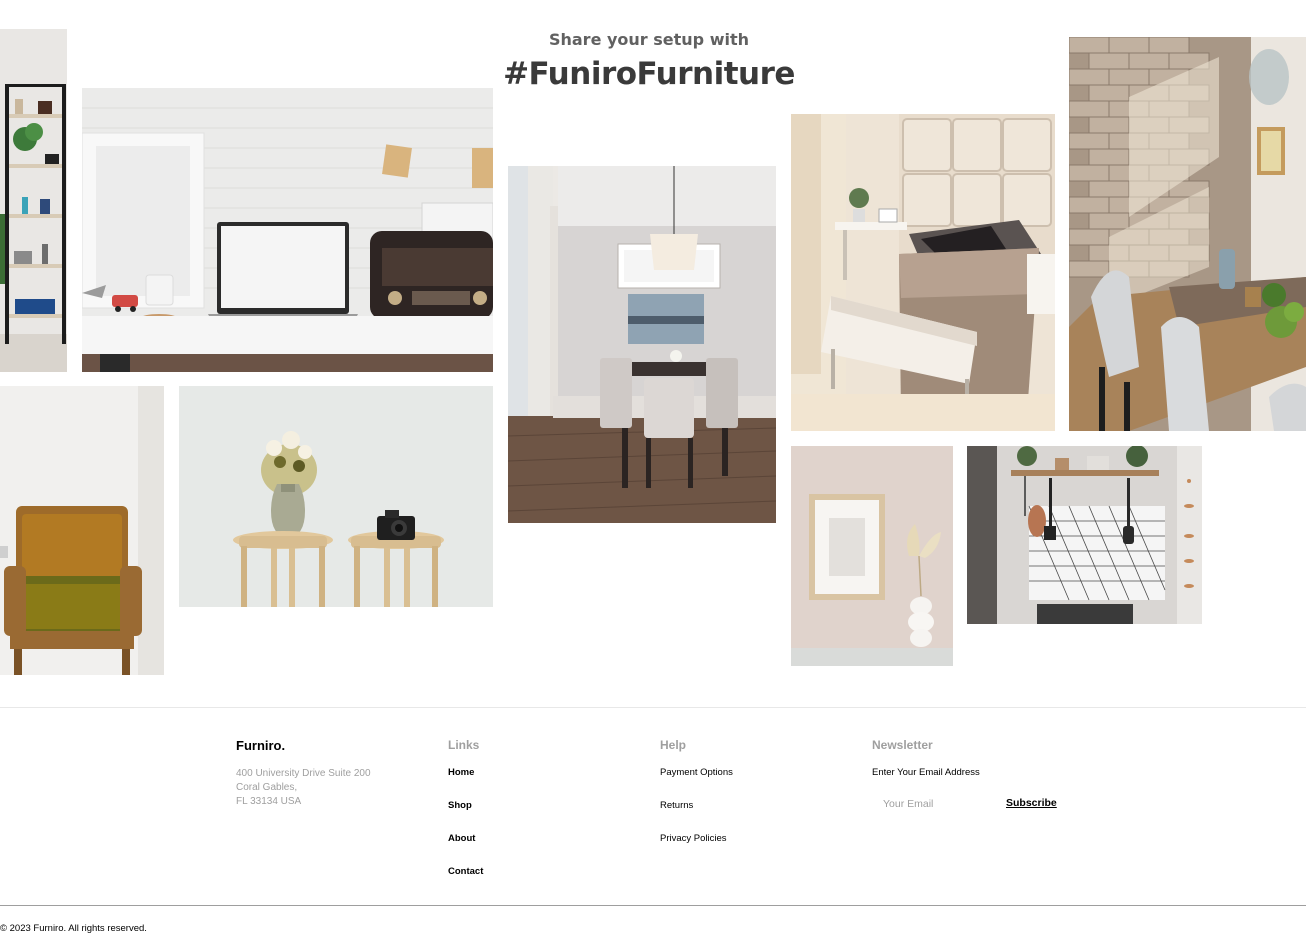 This screenshot has height=943, width=1306. What do you see at coordinates (267, 787) in the screenshot?
I see `address-line-2: Coral Gables,` at bounding box center [267, 787].